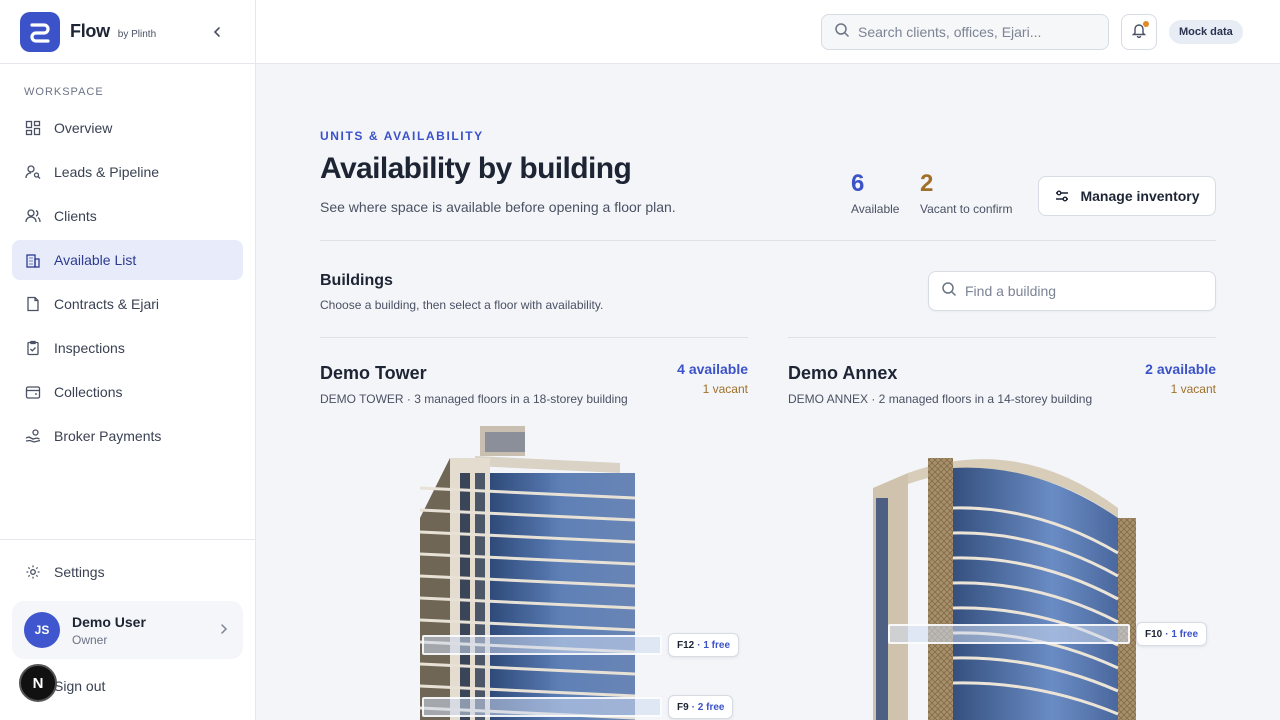 This screenshot has width=1280, height=720. I want to click on annex-illustration, so click(1004, 589).